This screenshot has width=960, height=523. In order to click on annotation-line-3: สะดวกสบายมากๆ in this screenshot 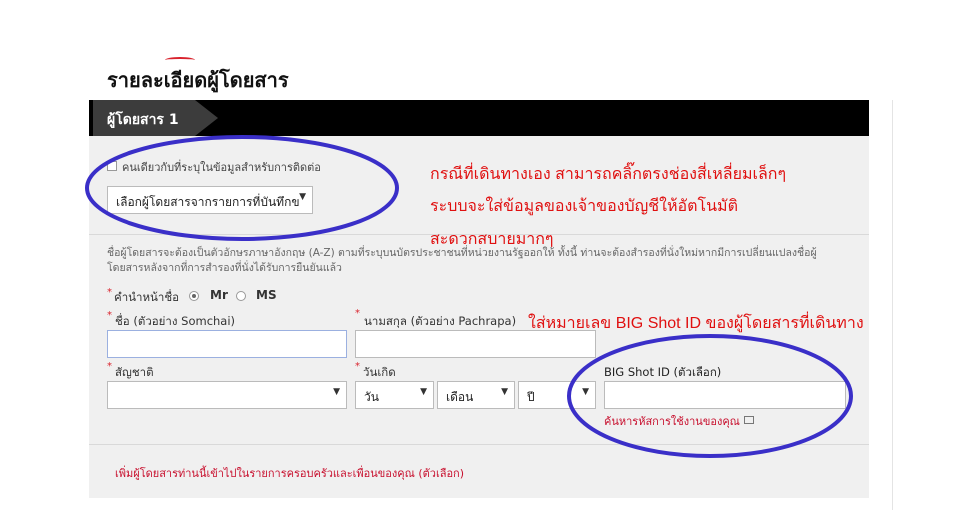, I will do `click(492, 239)`.